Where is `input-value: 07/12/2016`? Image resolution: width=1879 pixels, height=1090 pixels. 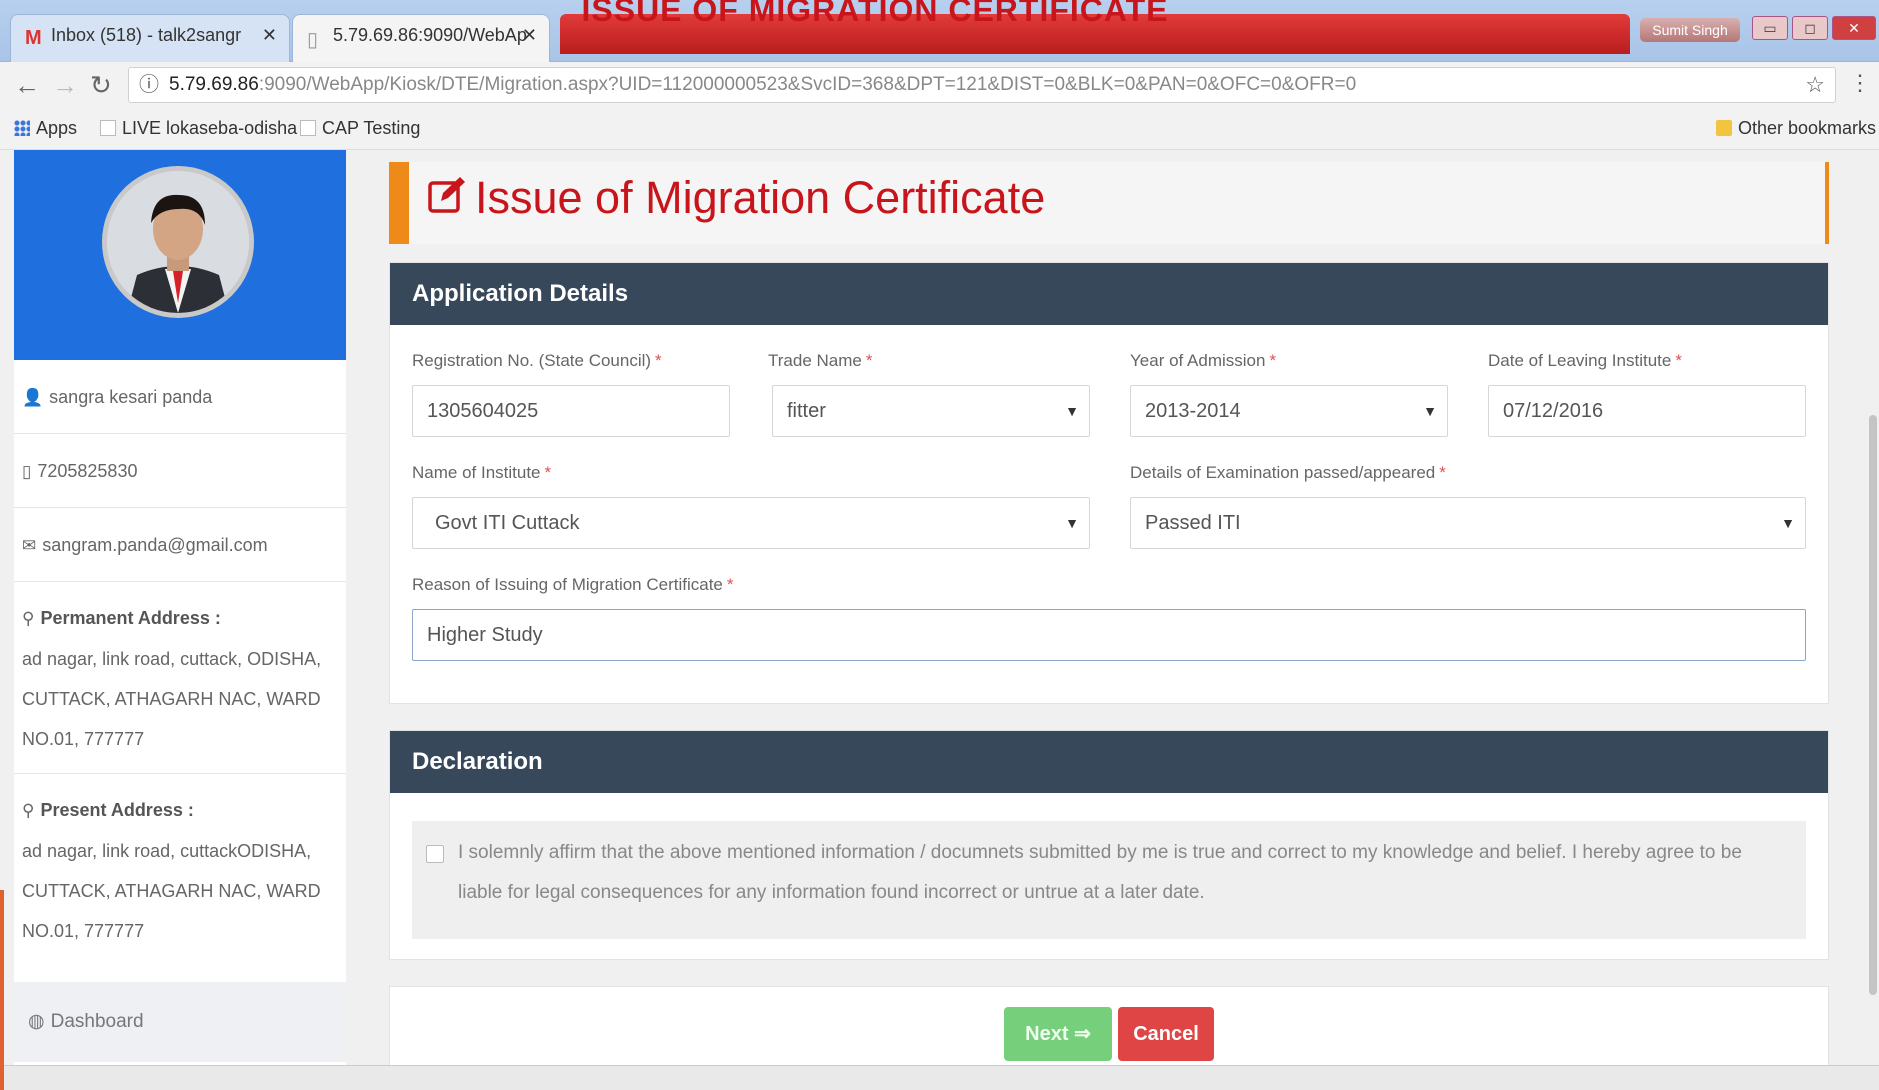 input-value: 07/12/2016 is located at coordinates (1553, 411).